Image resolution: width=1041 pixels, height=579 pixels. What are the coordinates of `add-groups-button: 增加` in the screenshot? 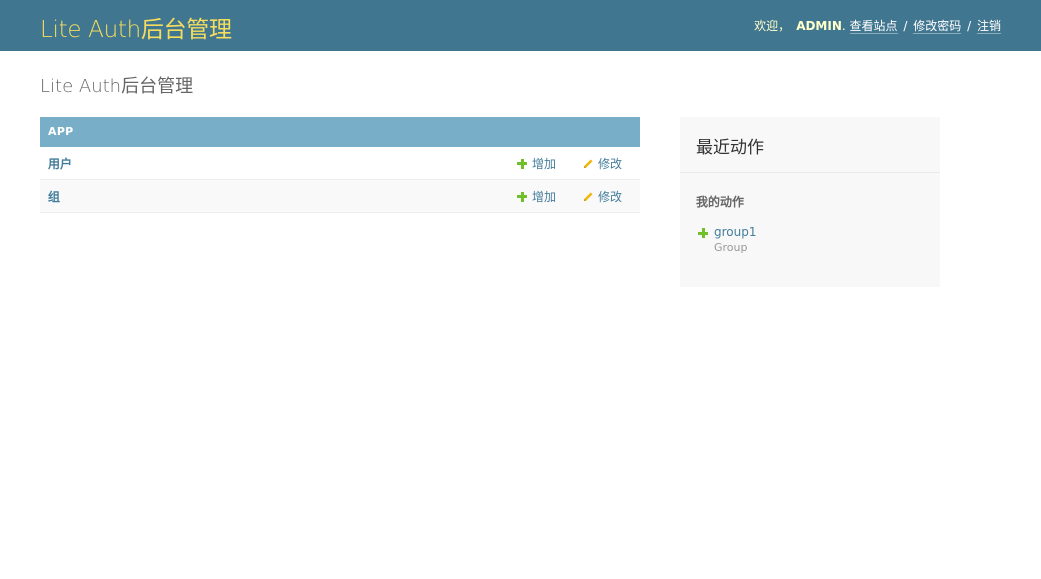 It's located at (536, 196).